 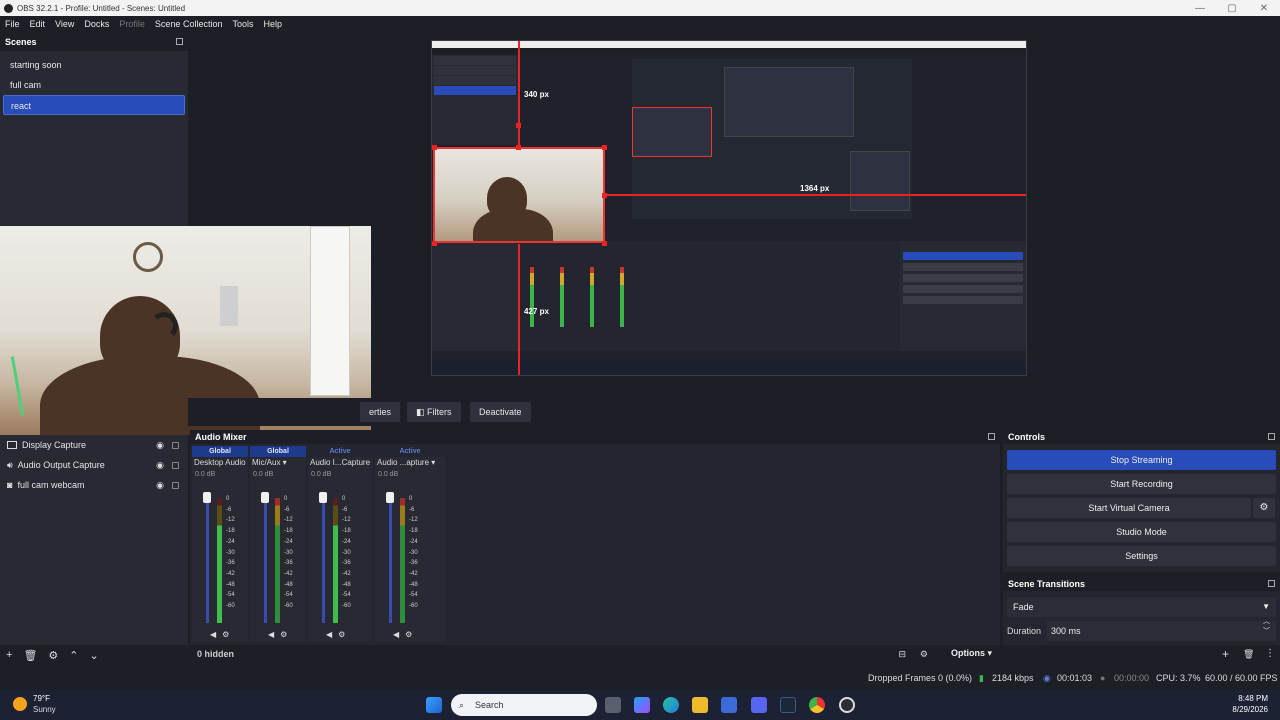 I want to click on stop-streaming-button: Stop Streaming, so click(x=1141, y=460).